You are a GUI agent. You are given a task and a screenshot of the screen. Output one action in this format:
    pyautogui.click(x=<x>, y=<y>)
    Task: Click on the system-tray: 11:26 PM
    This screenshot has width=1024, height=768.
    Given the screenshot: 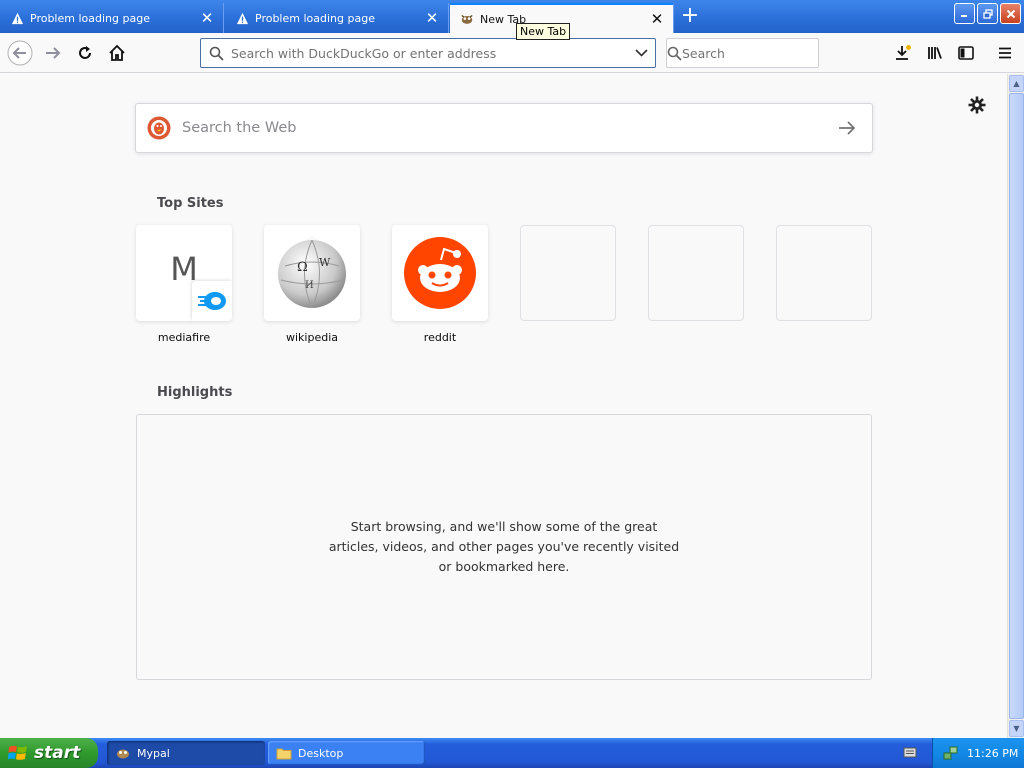 What is the action you would take?
    pyautogui.click(x=978, y=753)
    